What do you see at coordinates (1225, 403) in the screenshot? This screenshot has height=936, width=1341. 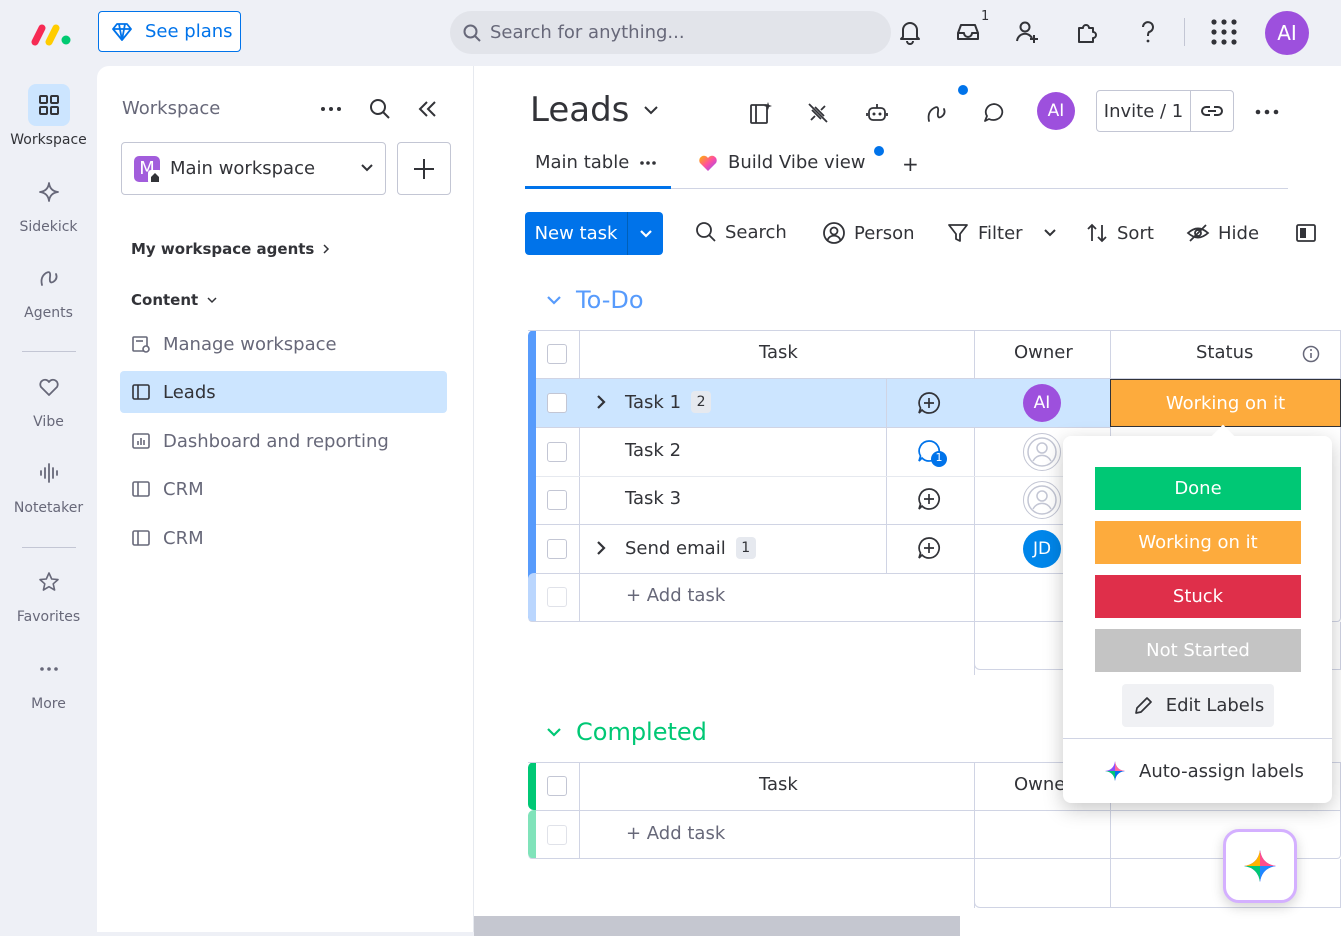 I see `status-cell-active: Working on it` at bounding box center [1225, 403].